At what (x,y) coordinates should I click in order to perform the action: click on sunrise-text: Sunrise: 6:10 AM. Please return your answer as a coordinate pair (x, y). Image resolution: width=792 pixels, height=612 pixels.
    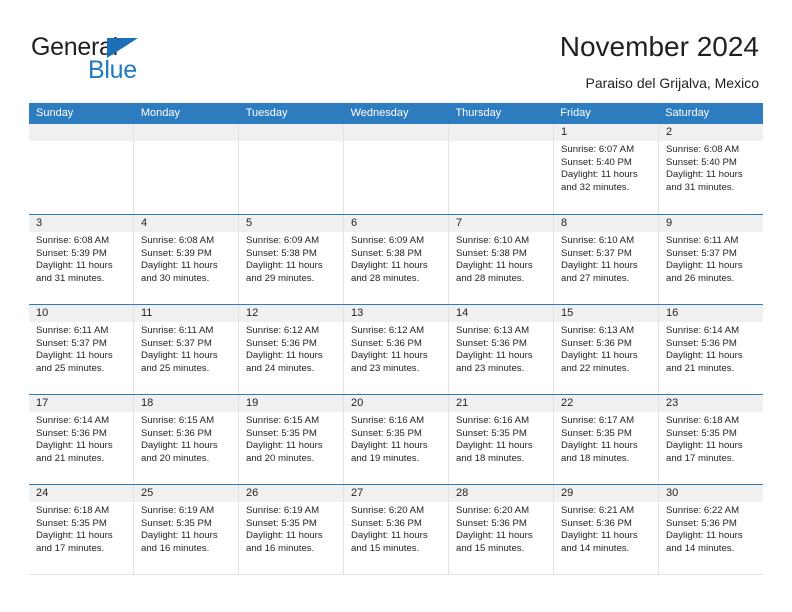
    Looking at the image, I should click on (493, 240).